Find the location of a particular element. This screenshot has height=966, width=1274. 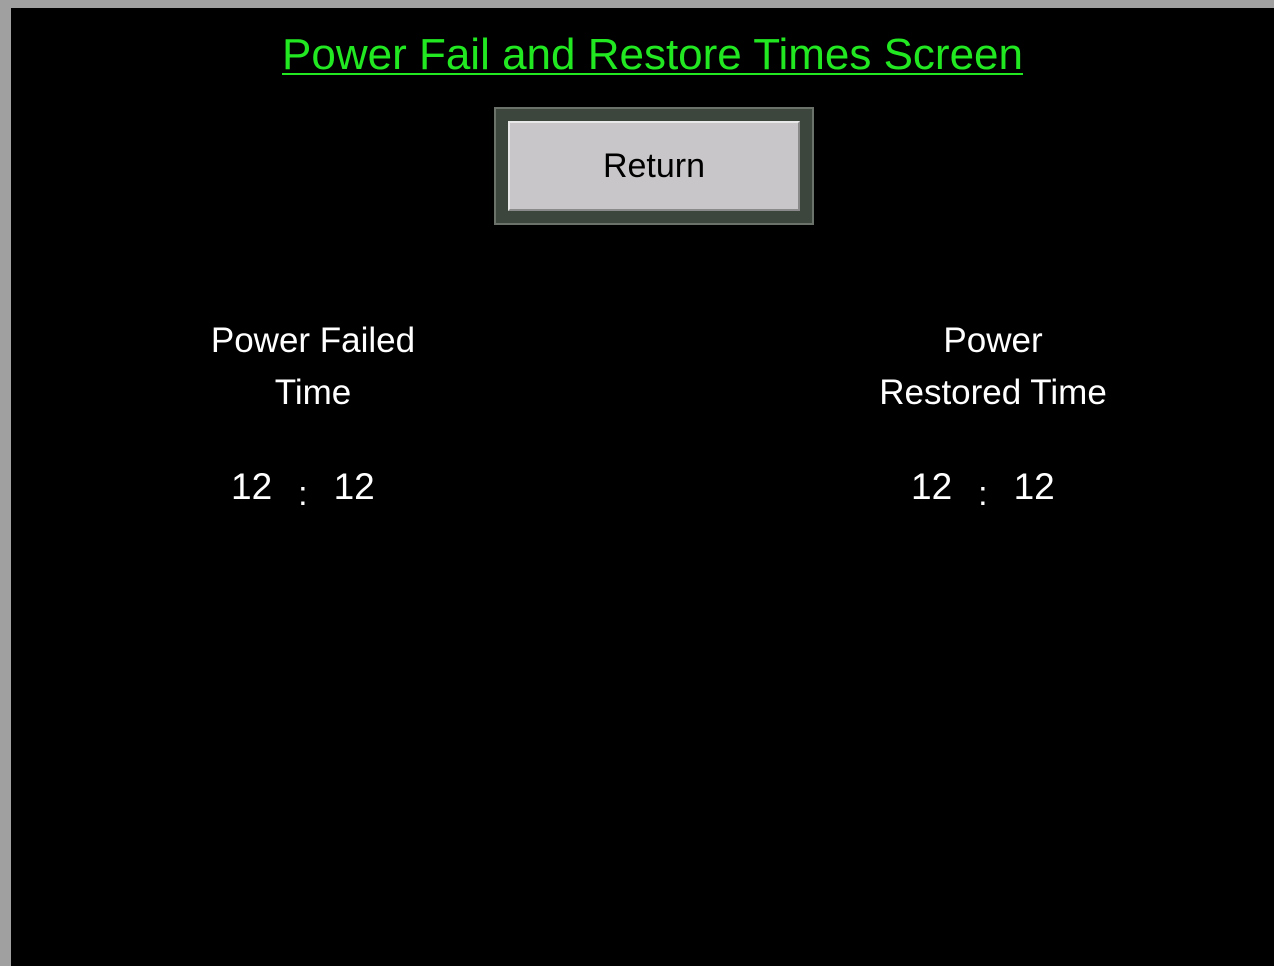

return-button-face: Return is located at coordinates (654, 166).